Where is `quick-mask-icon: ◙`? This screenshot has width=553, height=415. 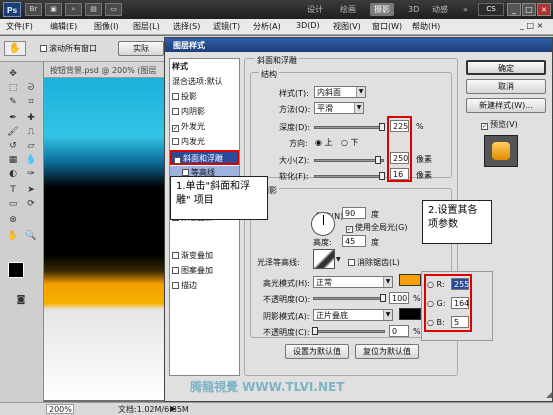
quick-mask-icon: ◙ is located at coordinates (21, 300).